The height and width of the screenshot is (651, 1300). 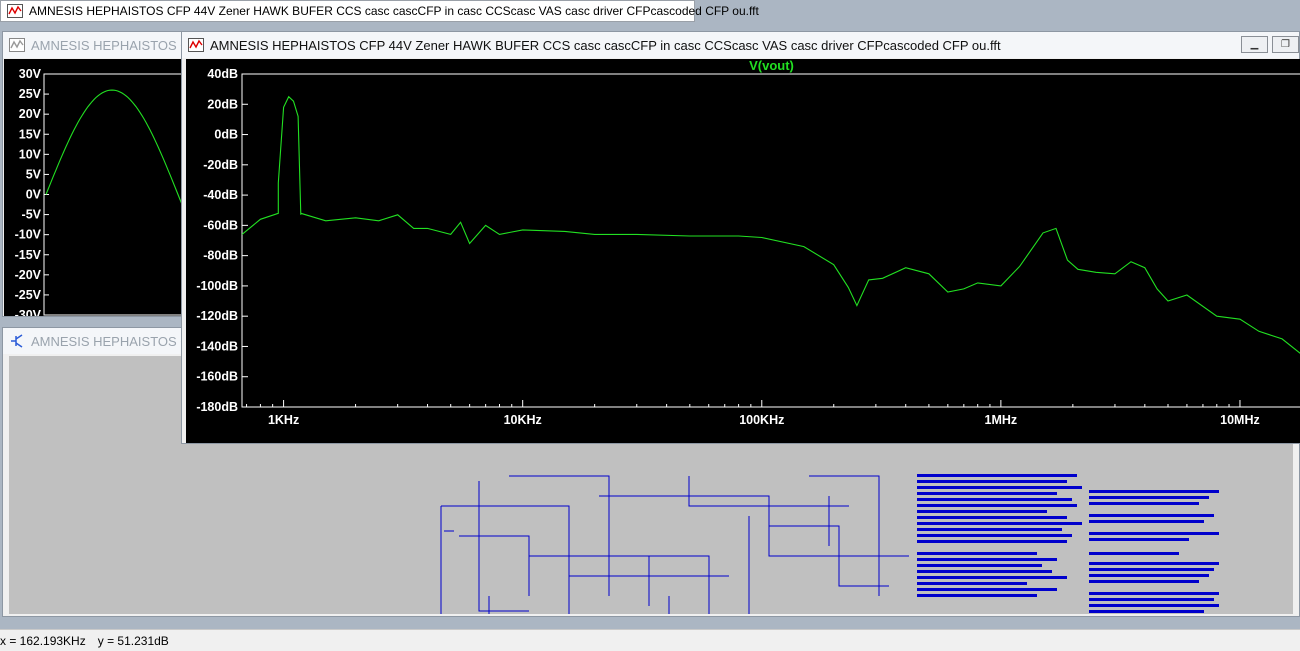 I want to click on y-tick-label: 40dB, so click(x=222, y=74).